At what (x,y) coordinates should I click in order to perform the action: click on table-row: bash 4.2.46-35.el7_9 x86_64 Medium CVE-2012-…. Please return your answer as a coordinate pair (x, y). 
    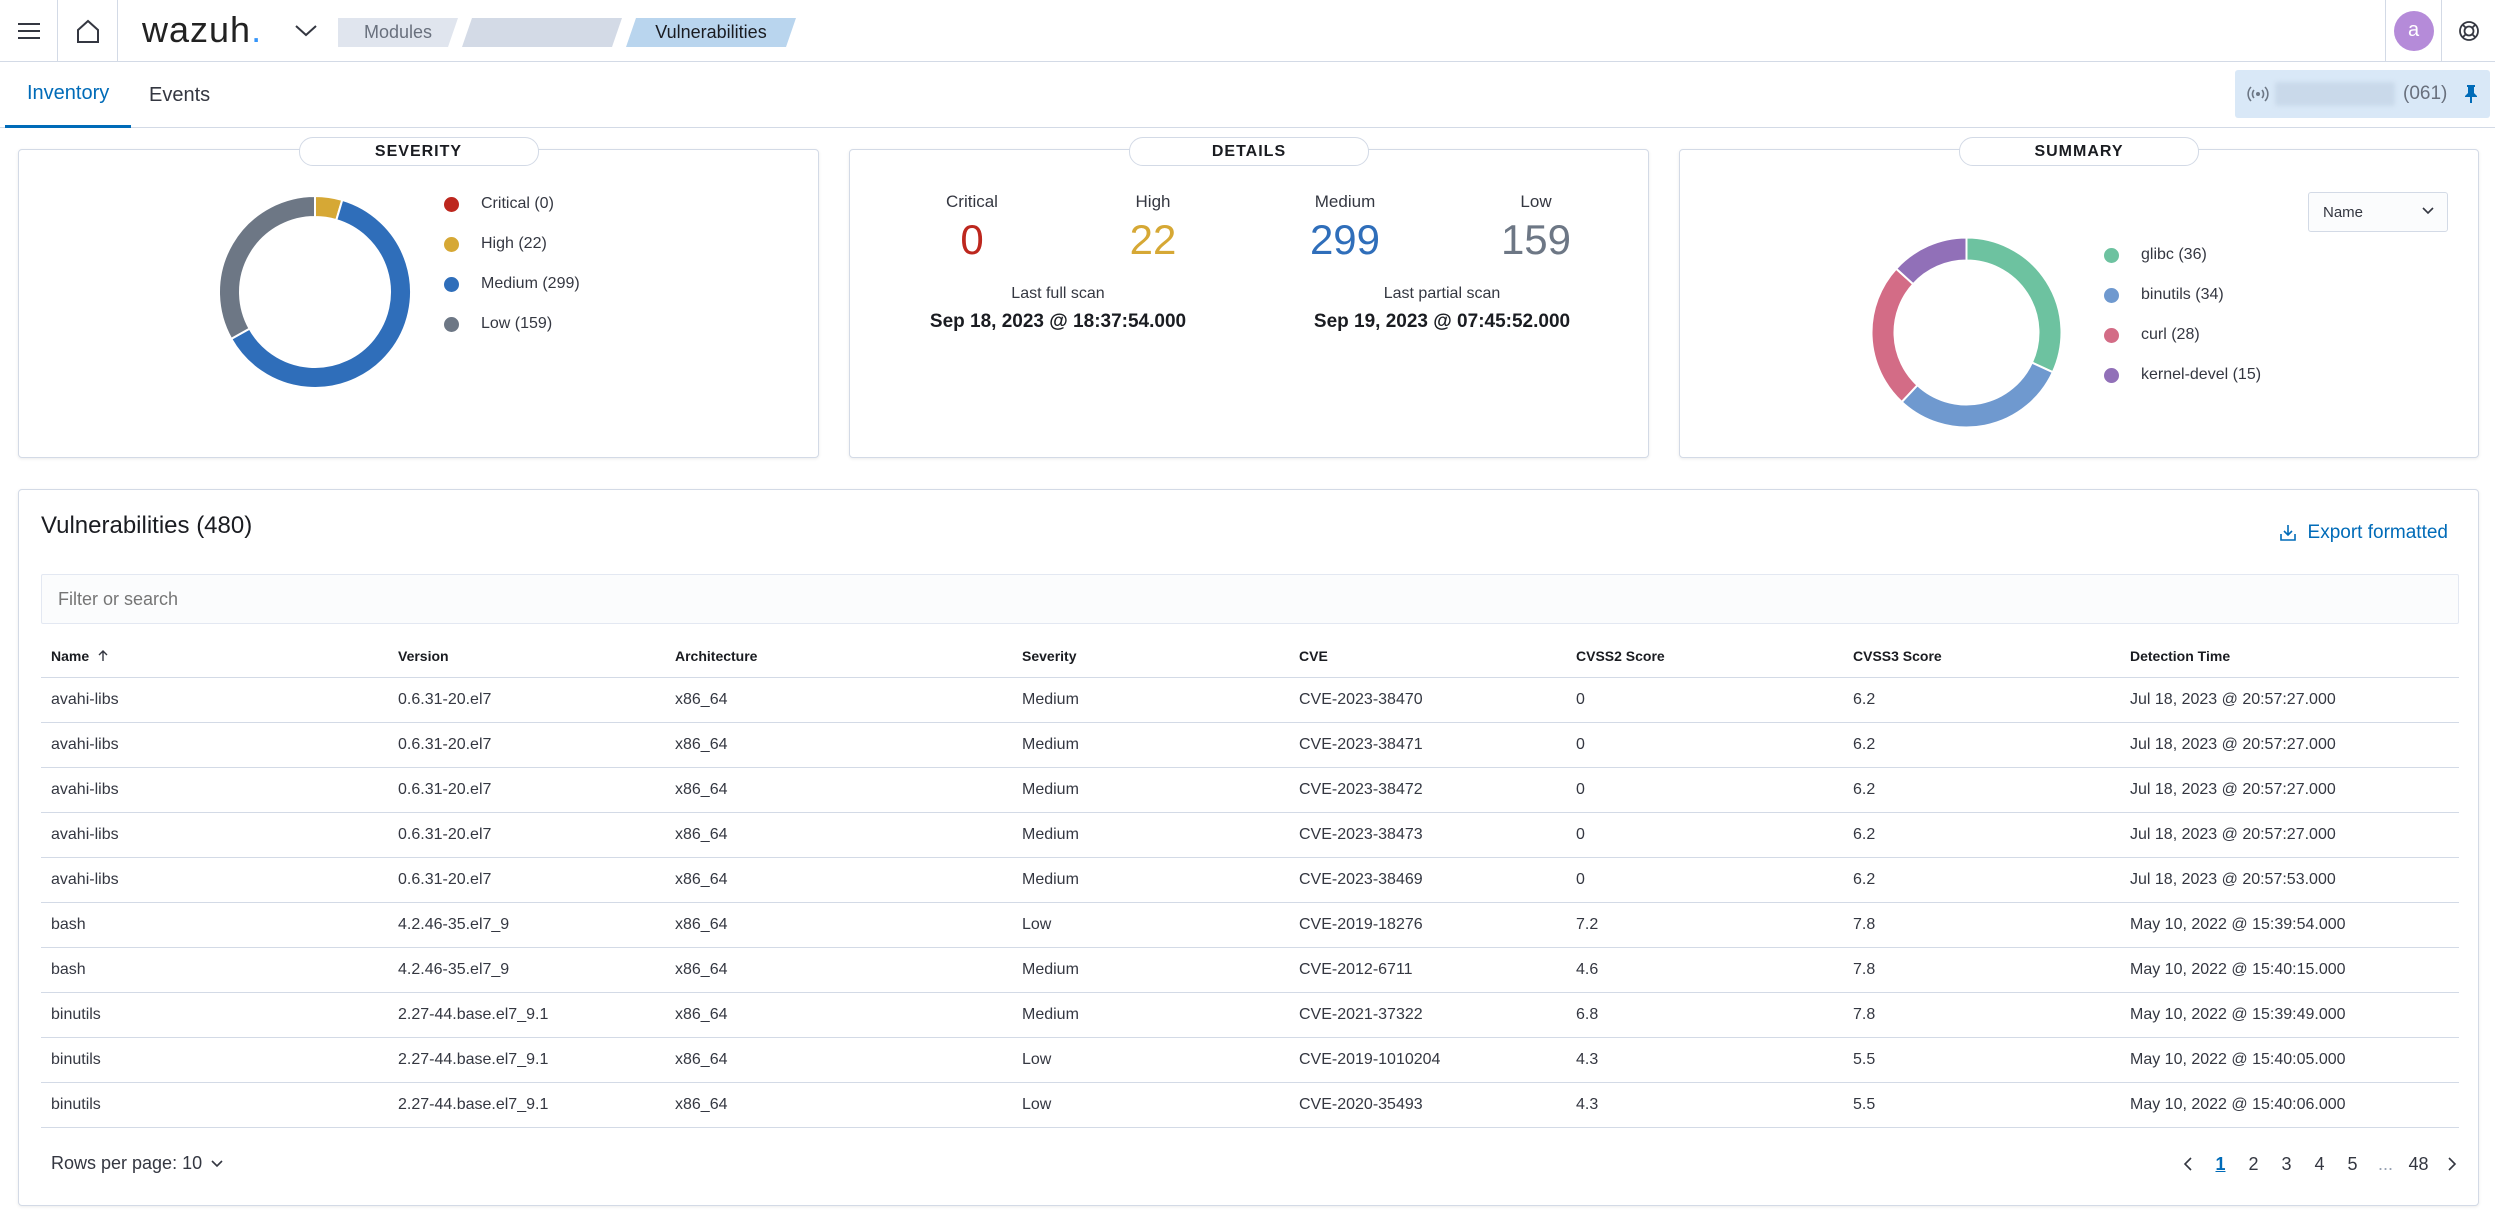
    Looking at the image, I should click on (1250, 970).